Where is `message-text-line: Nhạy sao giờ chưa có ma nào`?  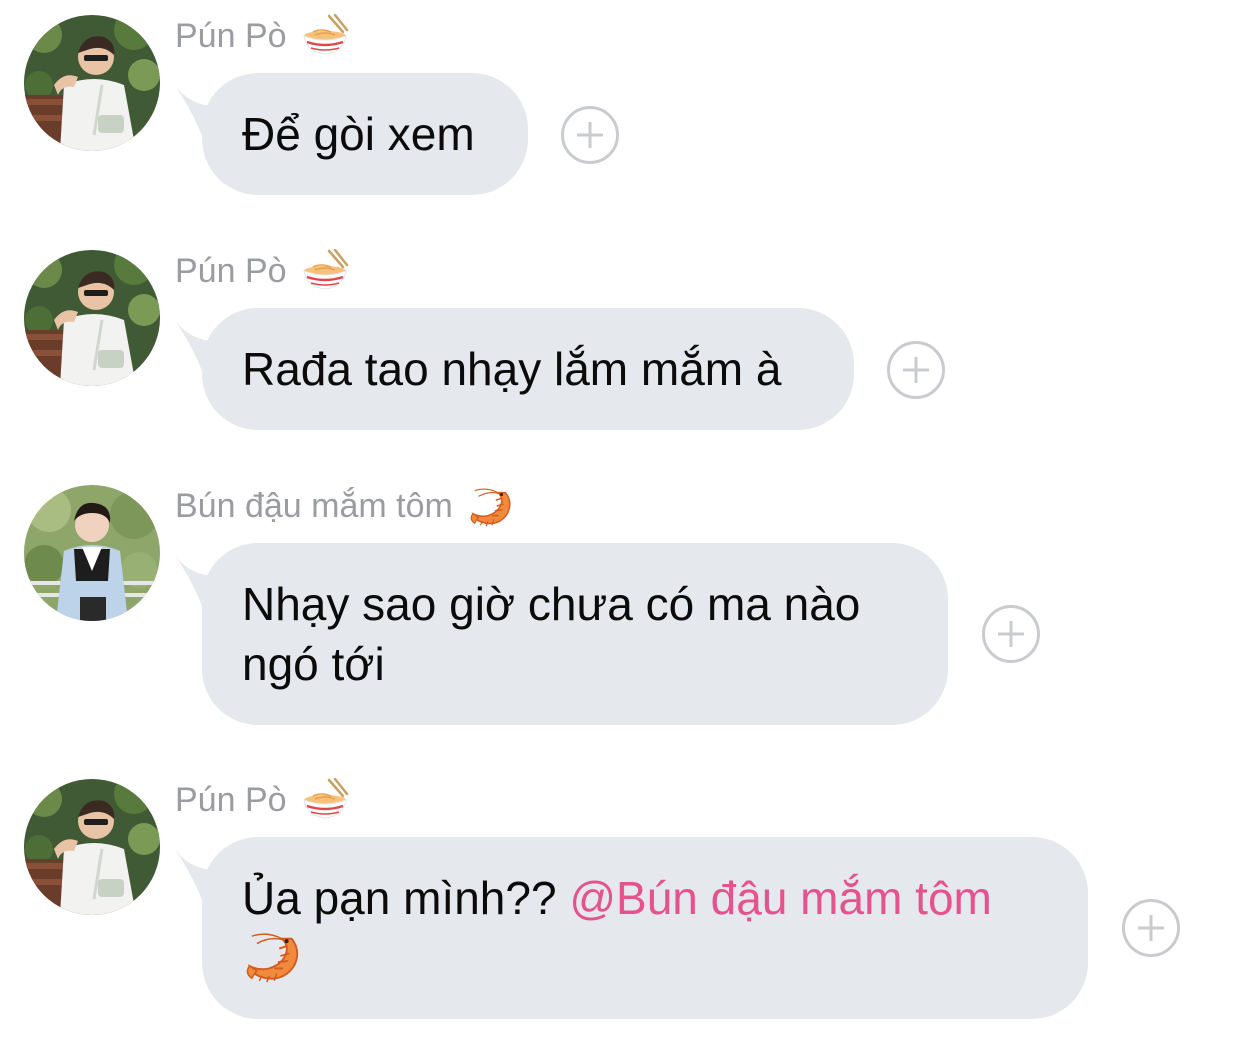
message-text-line: Nhạy sao giờ chưa có ma nào is located at coordinates (551, 604).